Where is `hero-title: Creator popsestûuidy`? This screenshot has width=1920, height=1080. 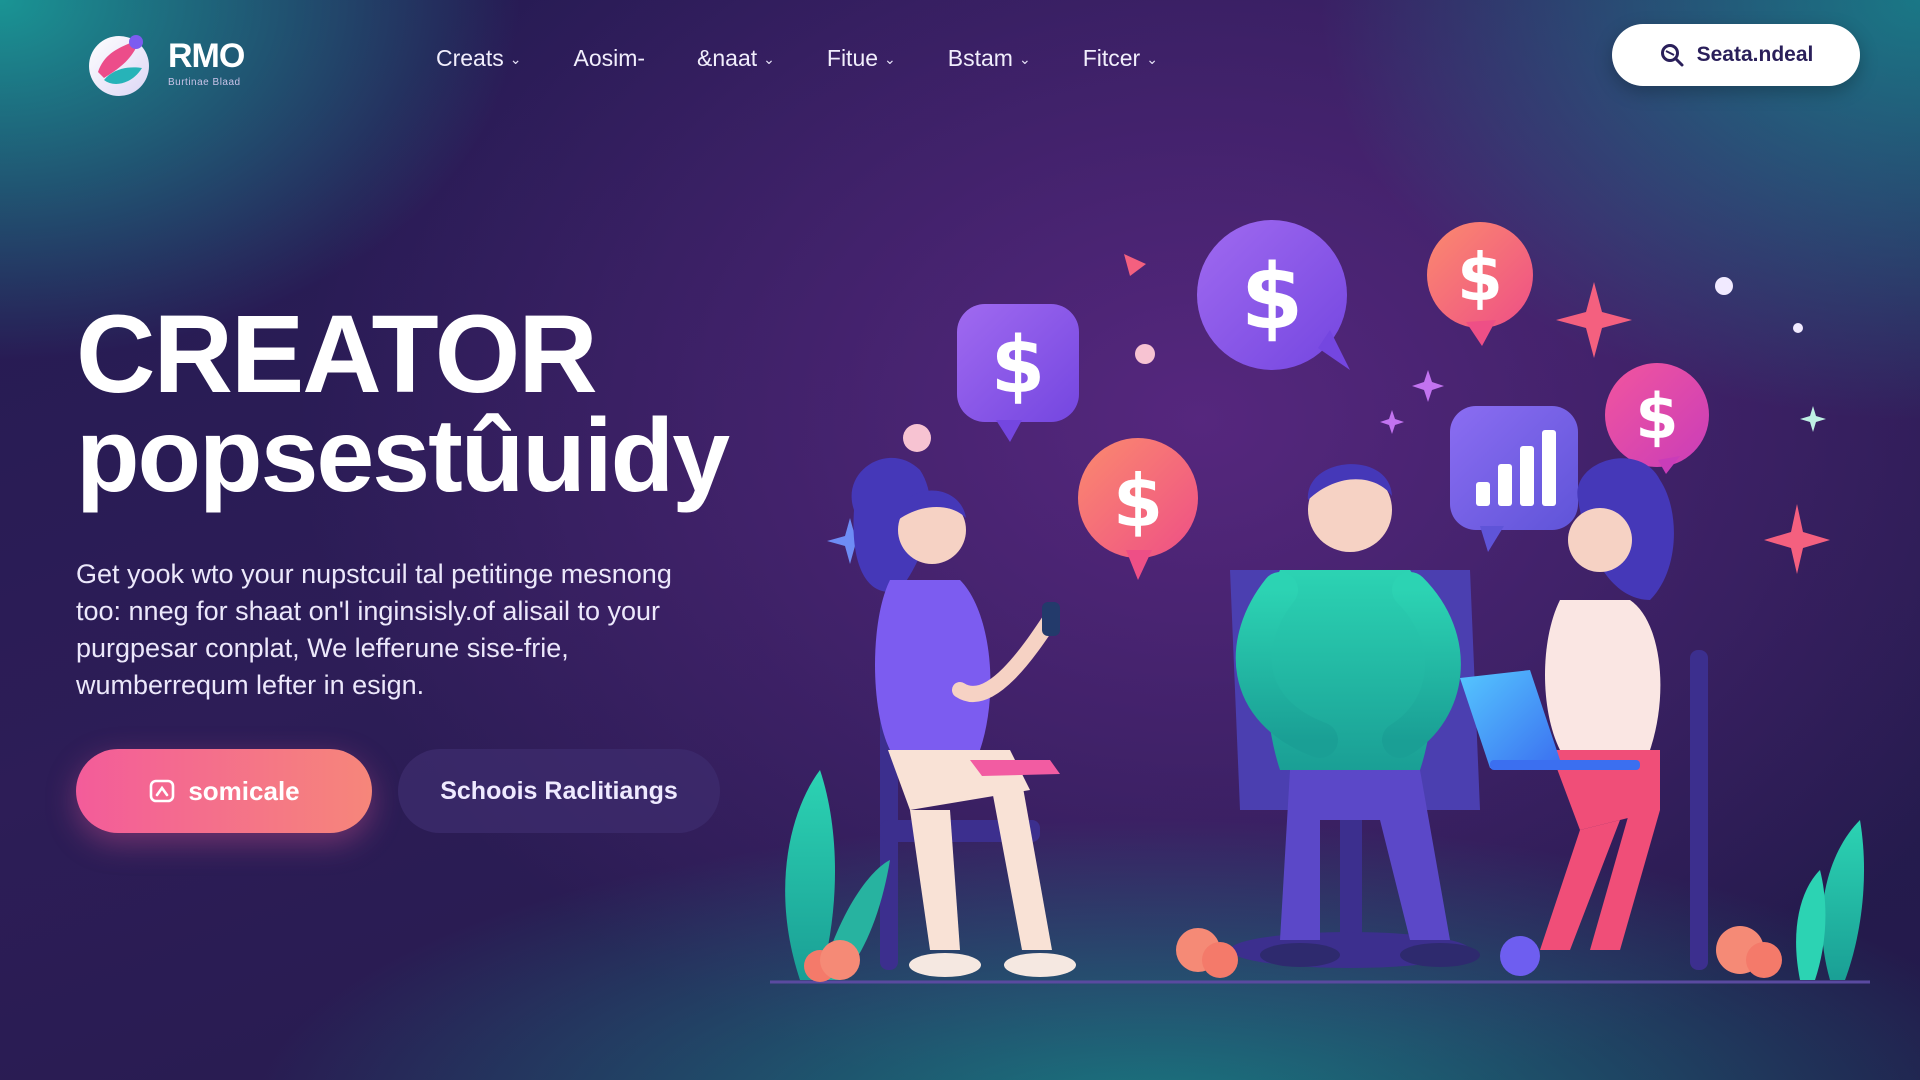
hero-title: Creator popsestûuidy is located at coordinates (403, 403).